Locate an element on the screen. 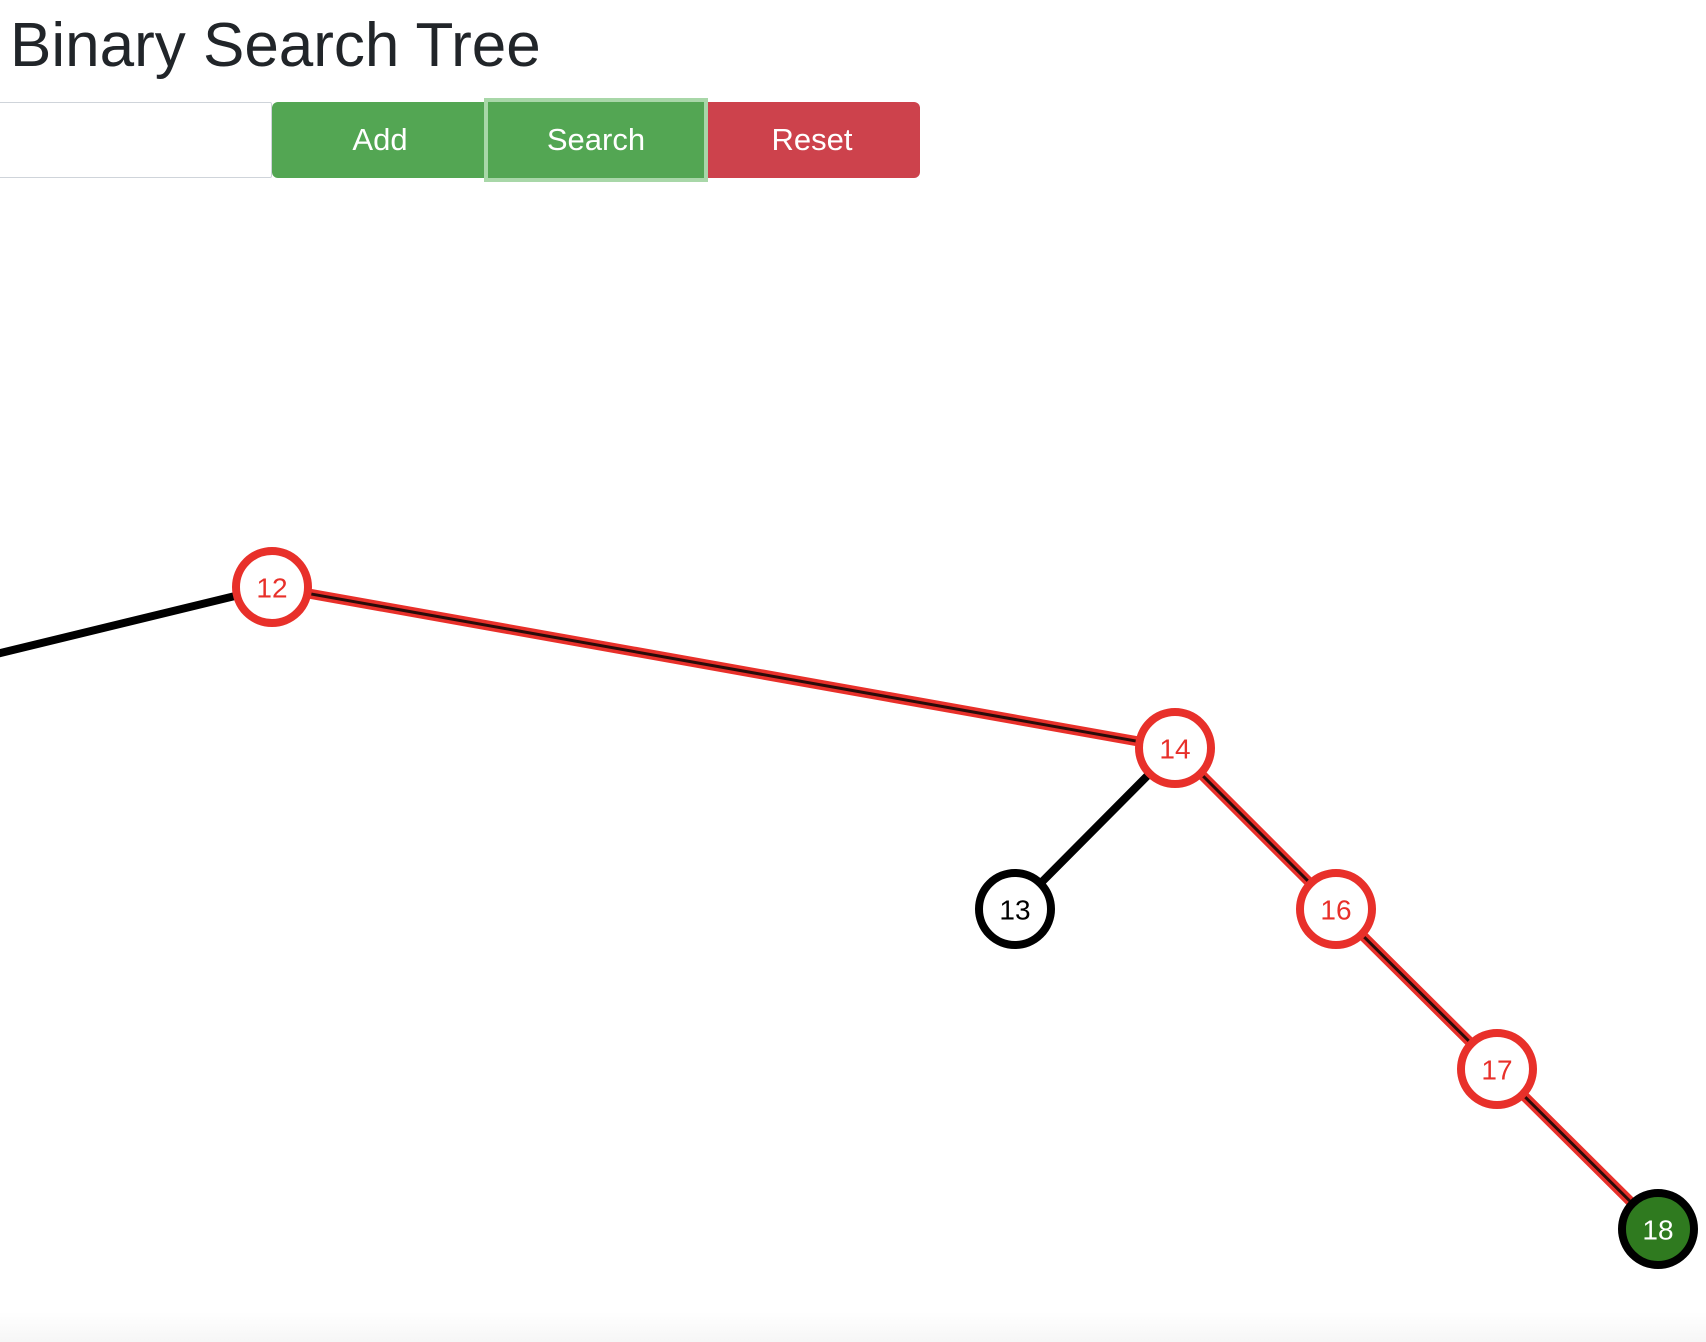  add-button: Add is located at coordinates (380, 140).